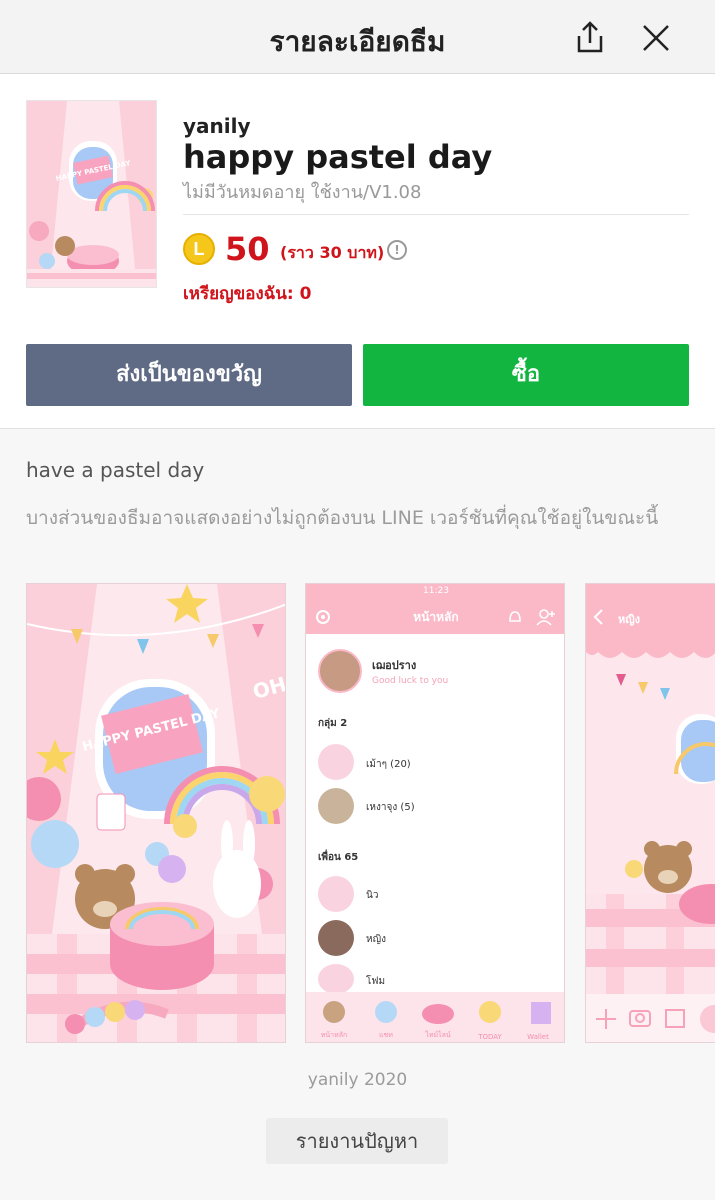 This screenshot has height=1200, width=715. What do you see at coordinates (436, 214) in the screenshot?
I see `info-divider` at bounding box center [436, 214].